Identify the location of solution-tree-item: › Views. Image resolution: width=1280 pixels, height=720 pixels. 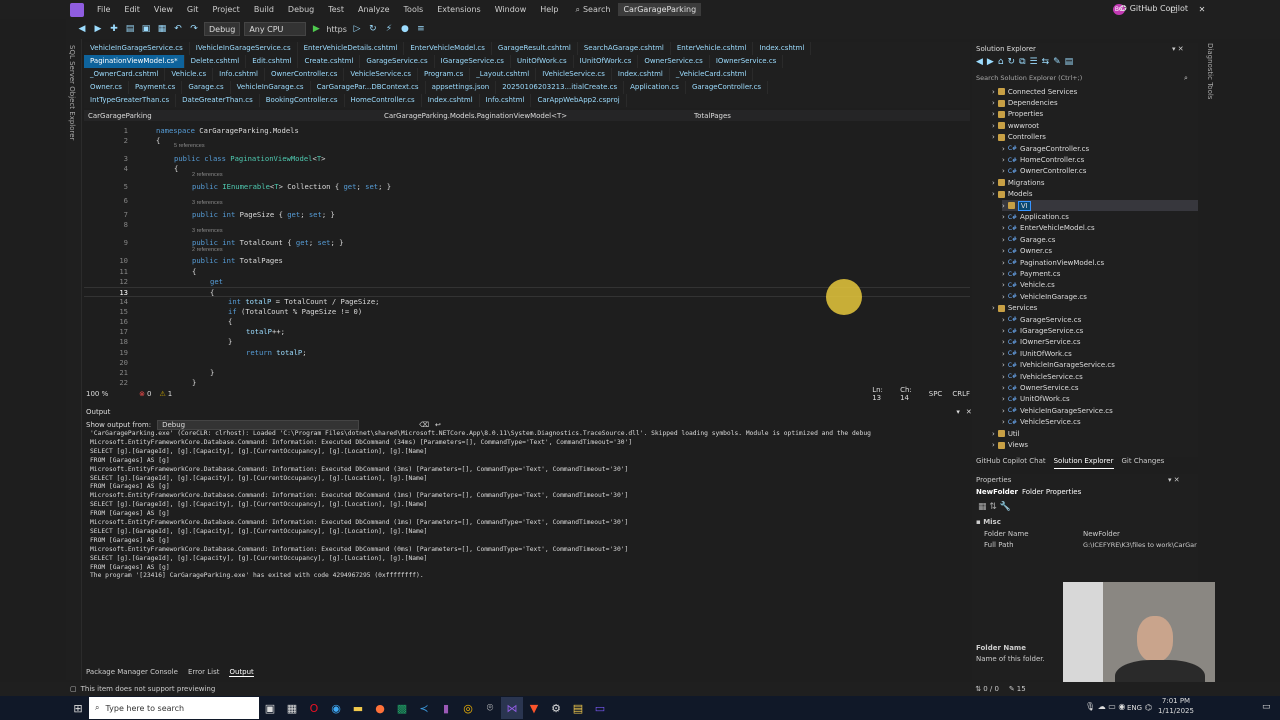
(1095, 444).